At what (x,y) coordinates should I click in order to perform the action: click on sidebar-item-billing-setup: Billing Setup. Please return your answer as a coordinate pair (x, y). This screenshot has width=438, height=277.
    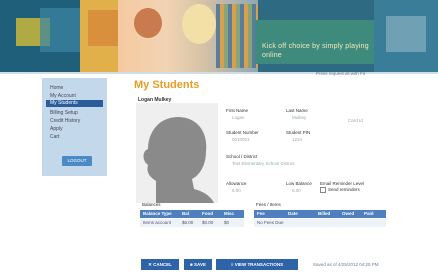
    Looking at the image, I should click on (64, 113).